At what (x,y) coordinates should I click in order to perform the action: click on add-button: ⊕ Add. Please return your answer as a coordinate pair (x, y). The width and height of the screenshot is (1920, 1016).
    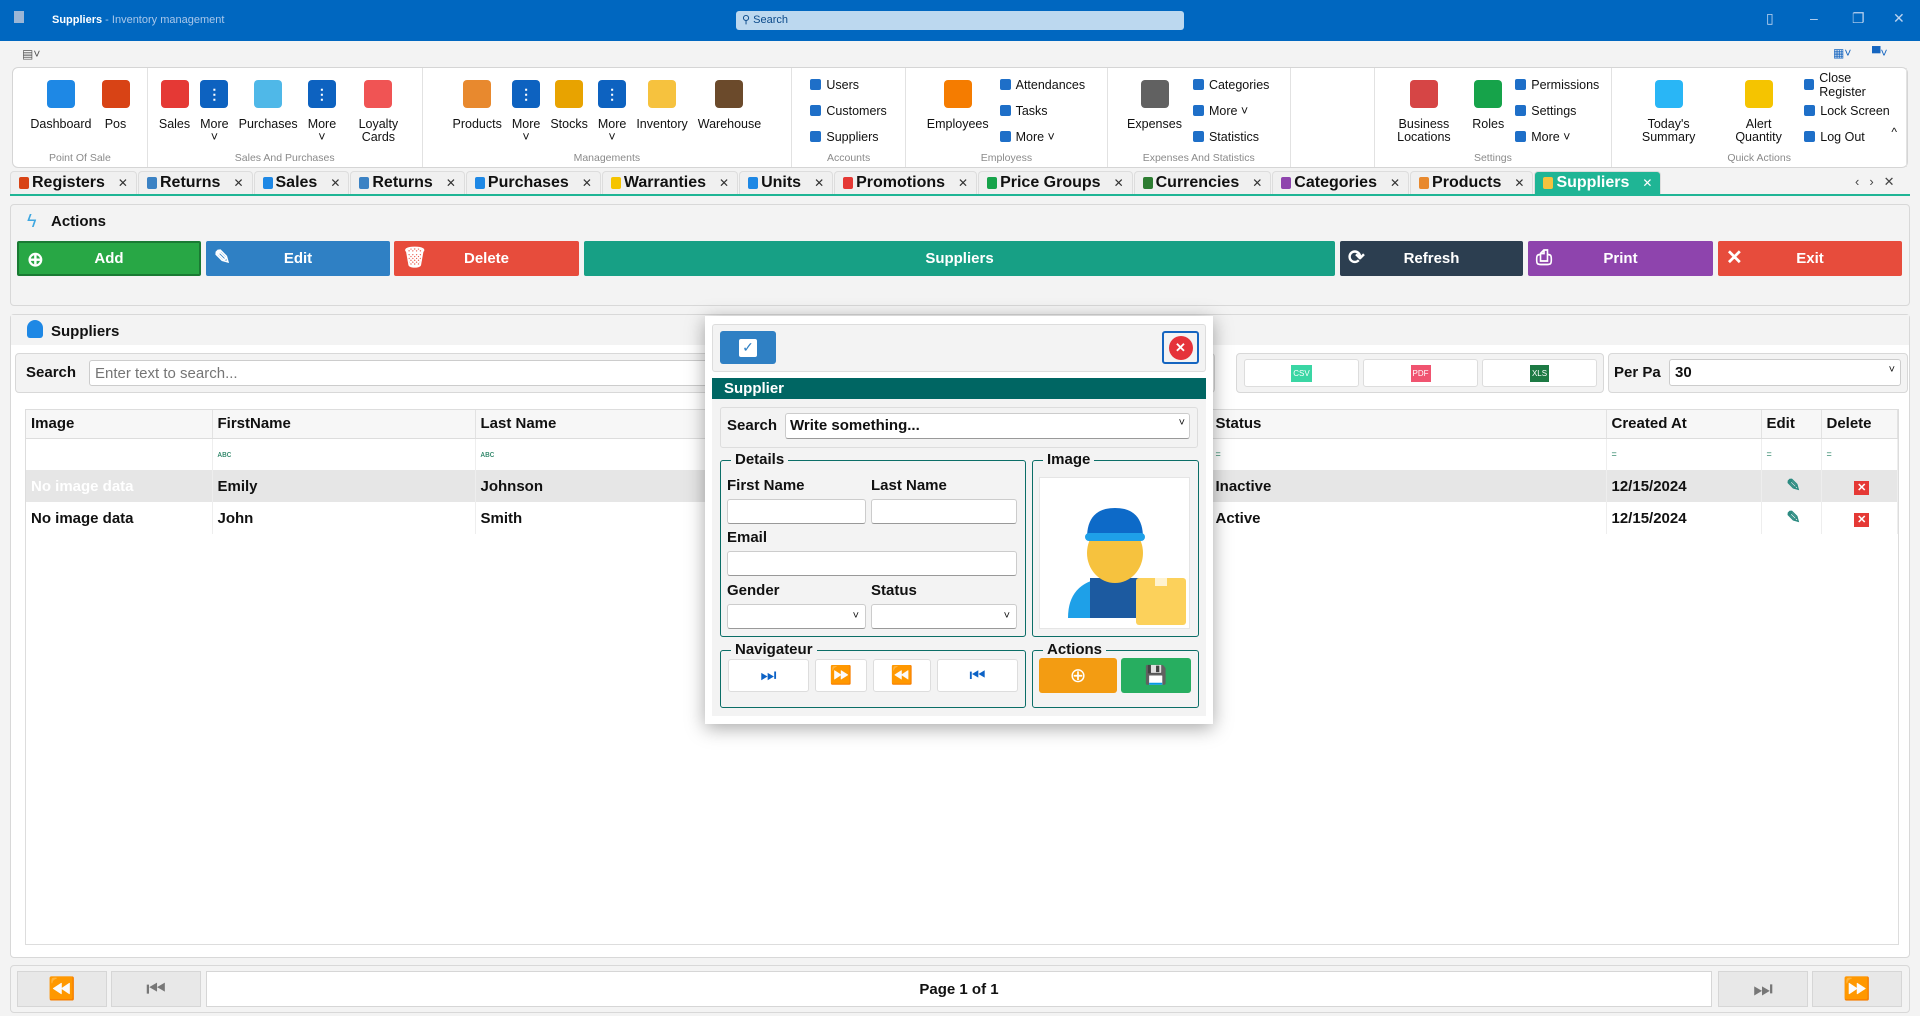
    Looking at the image, I should click on (109, 258).